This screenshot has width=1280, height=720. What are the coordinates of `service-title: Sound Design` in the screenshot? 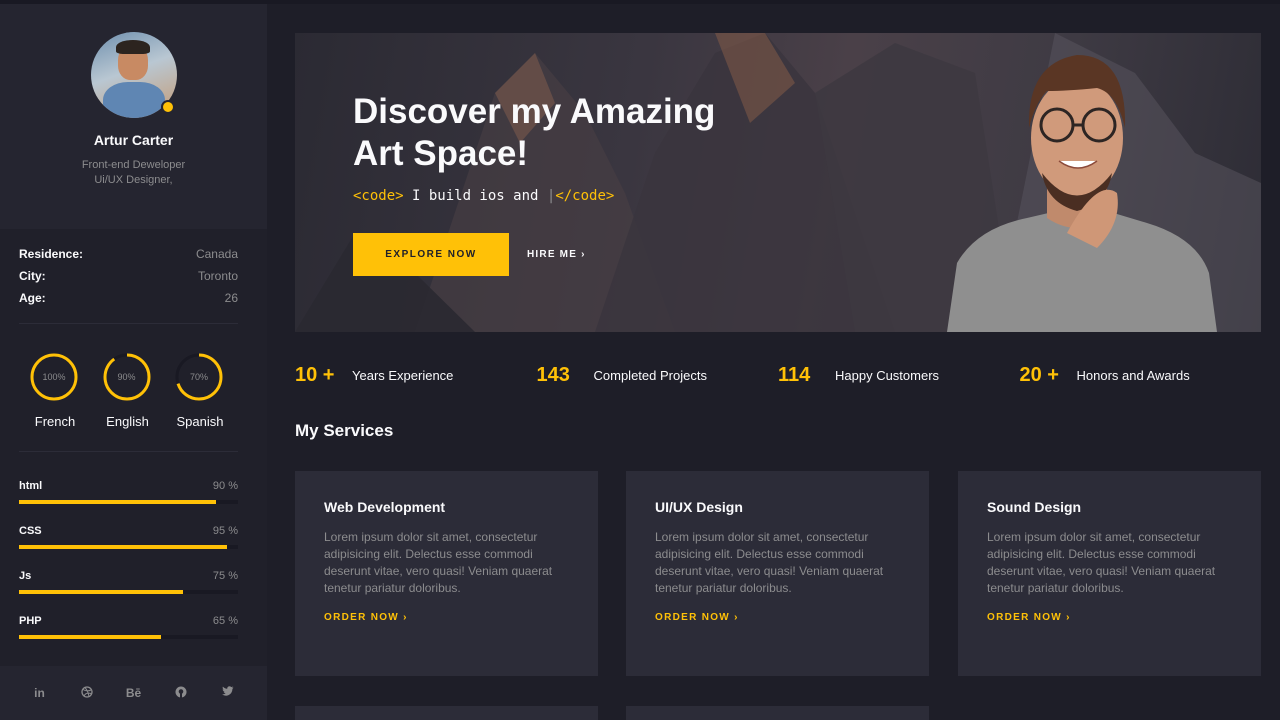 It's located at (1034, 507).